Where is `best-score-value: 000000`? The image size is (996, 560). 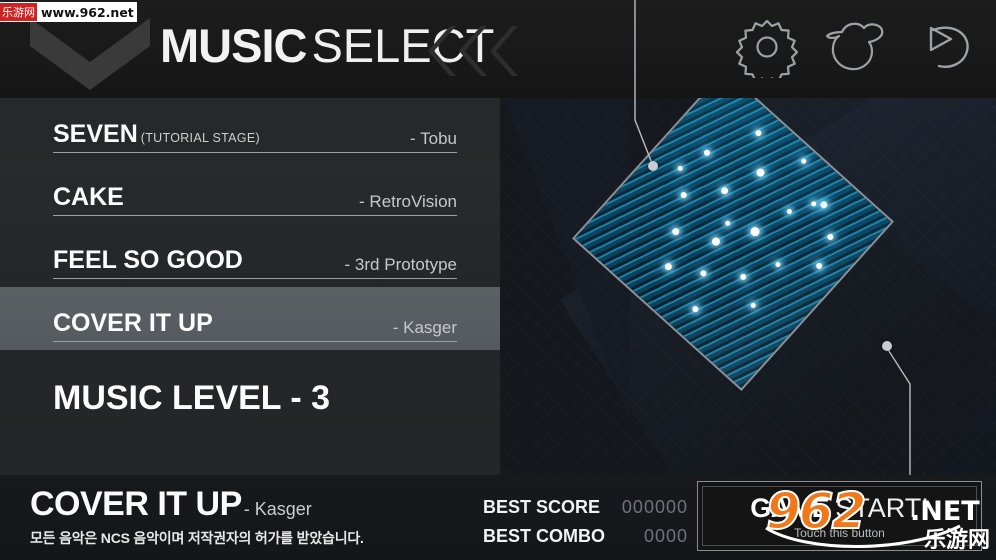 best-score-value: 000000 is located at coordinates (654, 507).